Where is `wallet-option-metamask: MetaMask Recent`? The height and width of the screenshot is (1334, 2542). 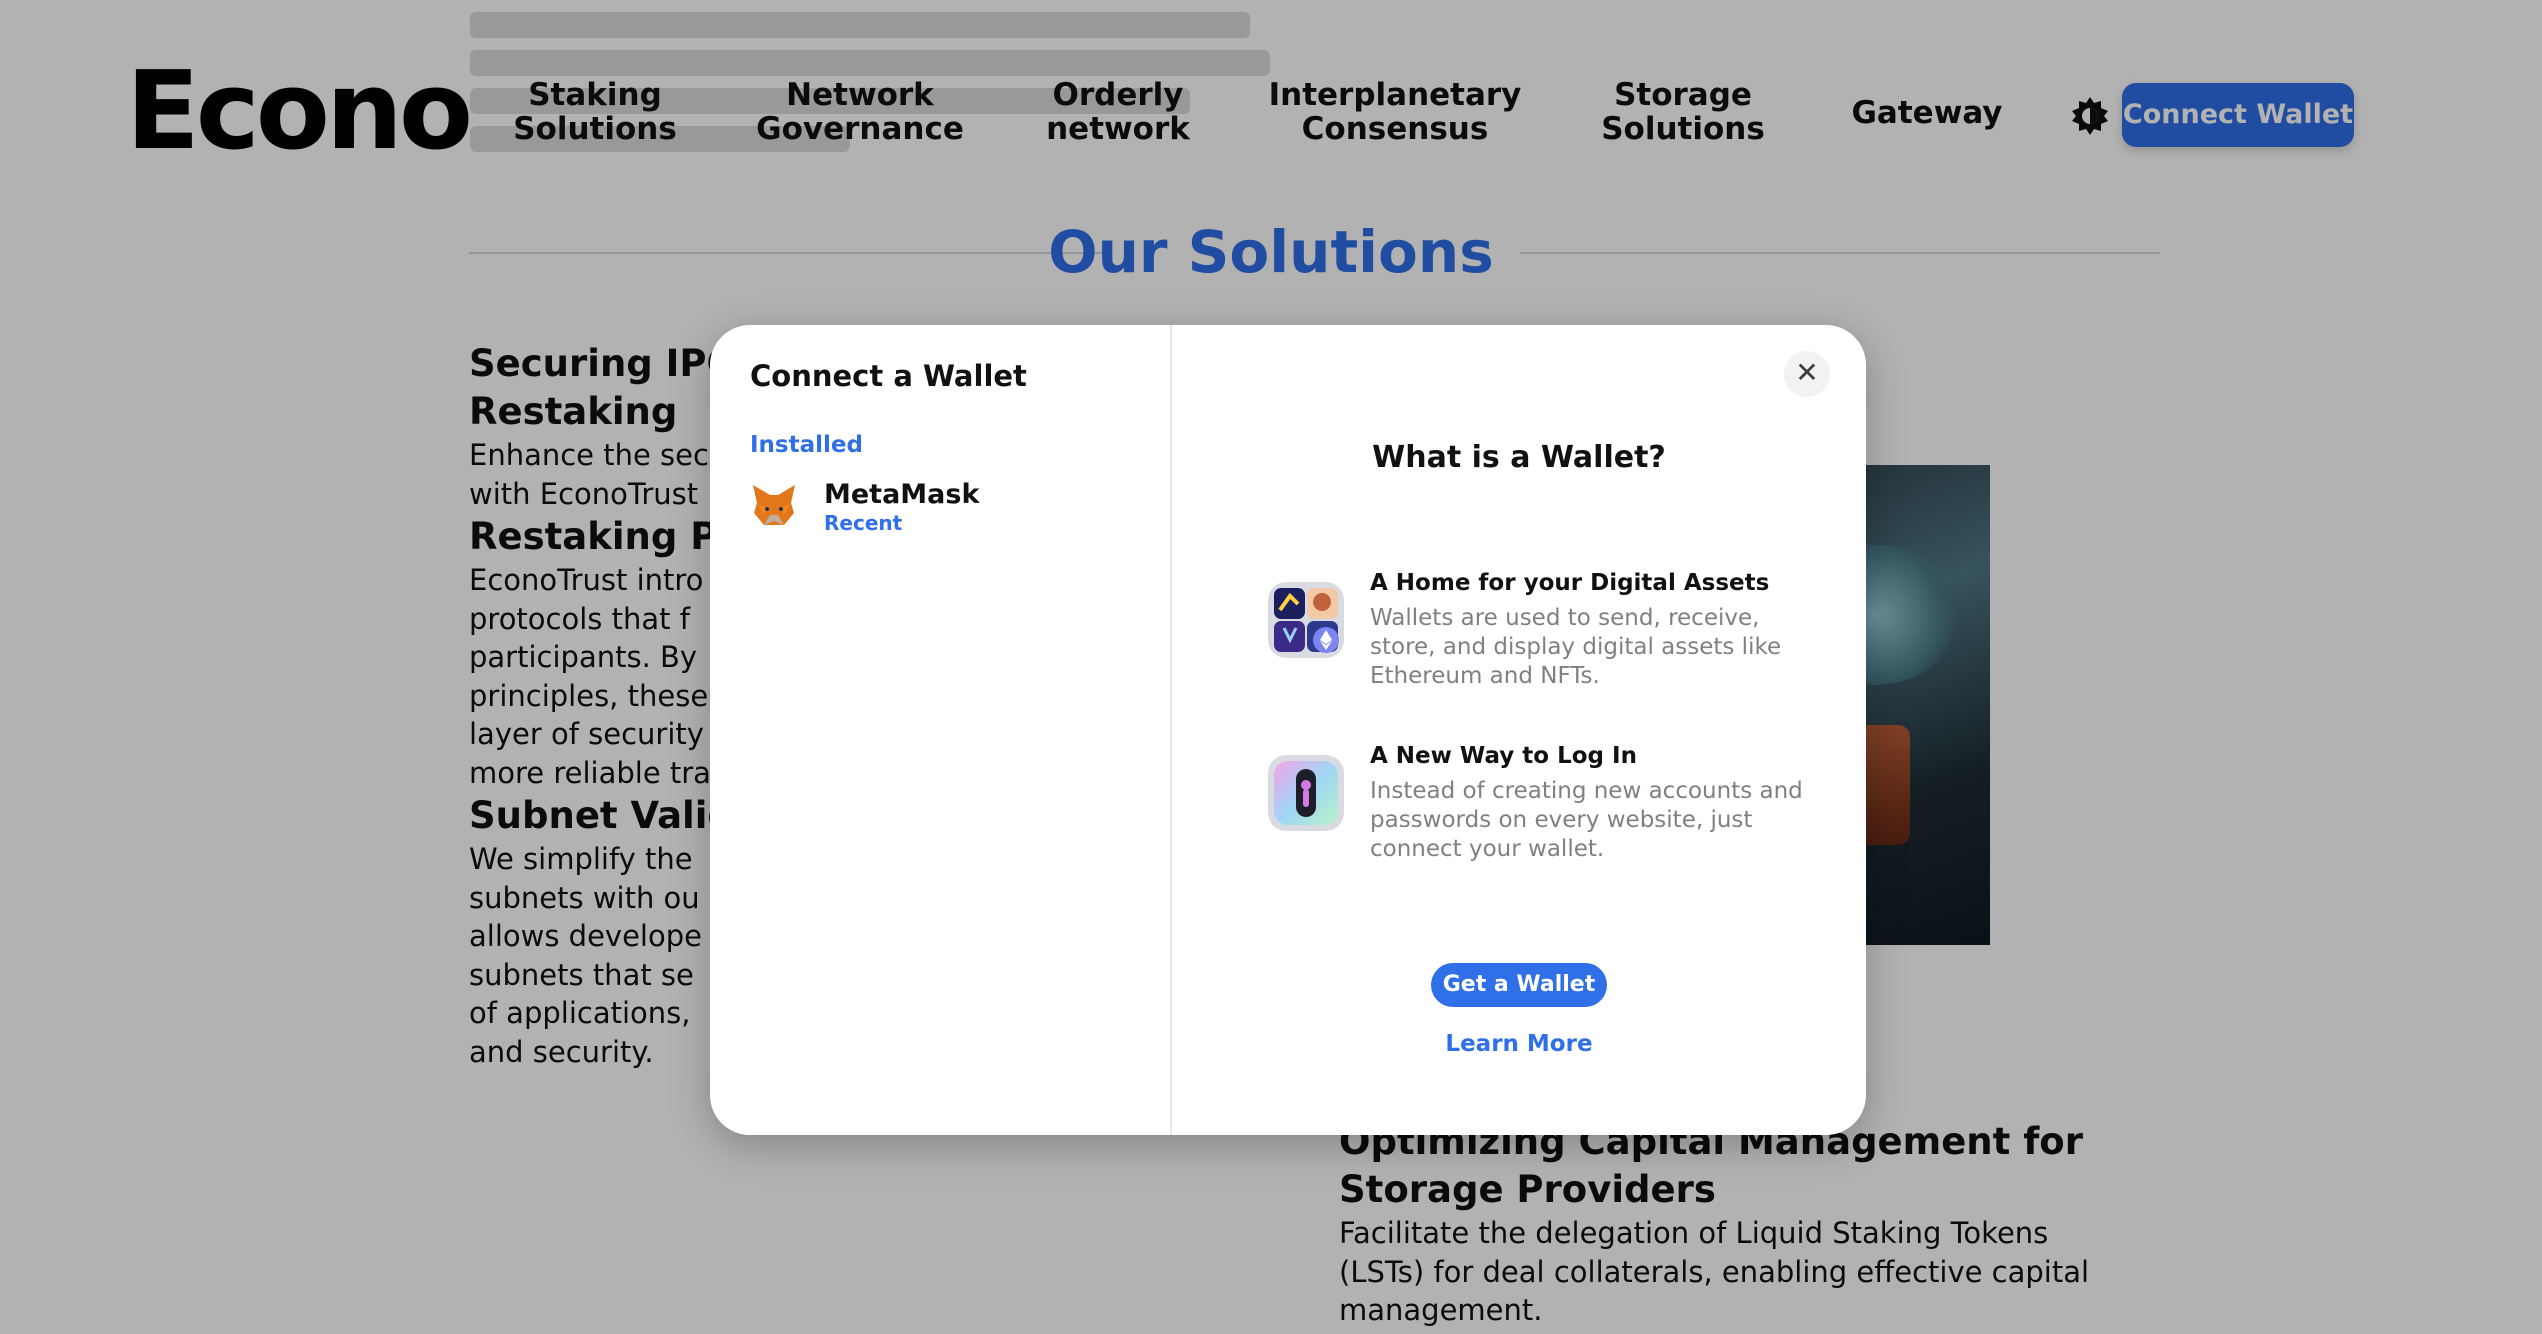 wallet-option-metamask: MetaMask Recent is located at coordinates (946, 506).